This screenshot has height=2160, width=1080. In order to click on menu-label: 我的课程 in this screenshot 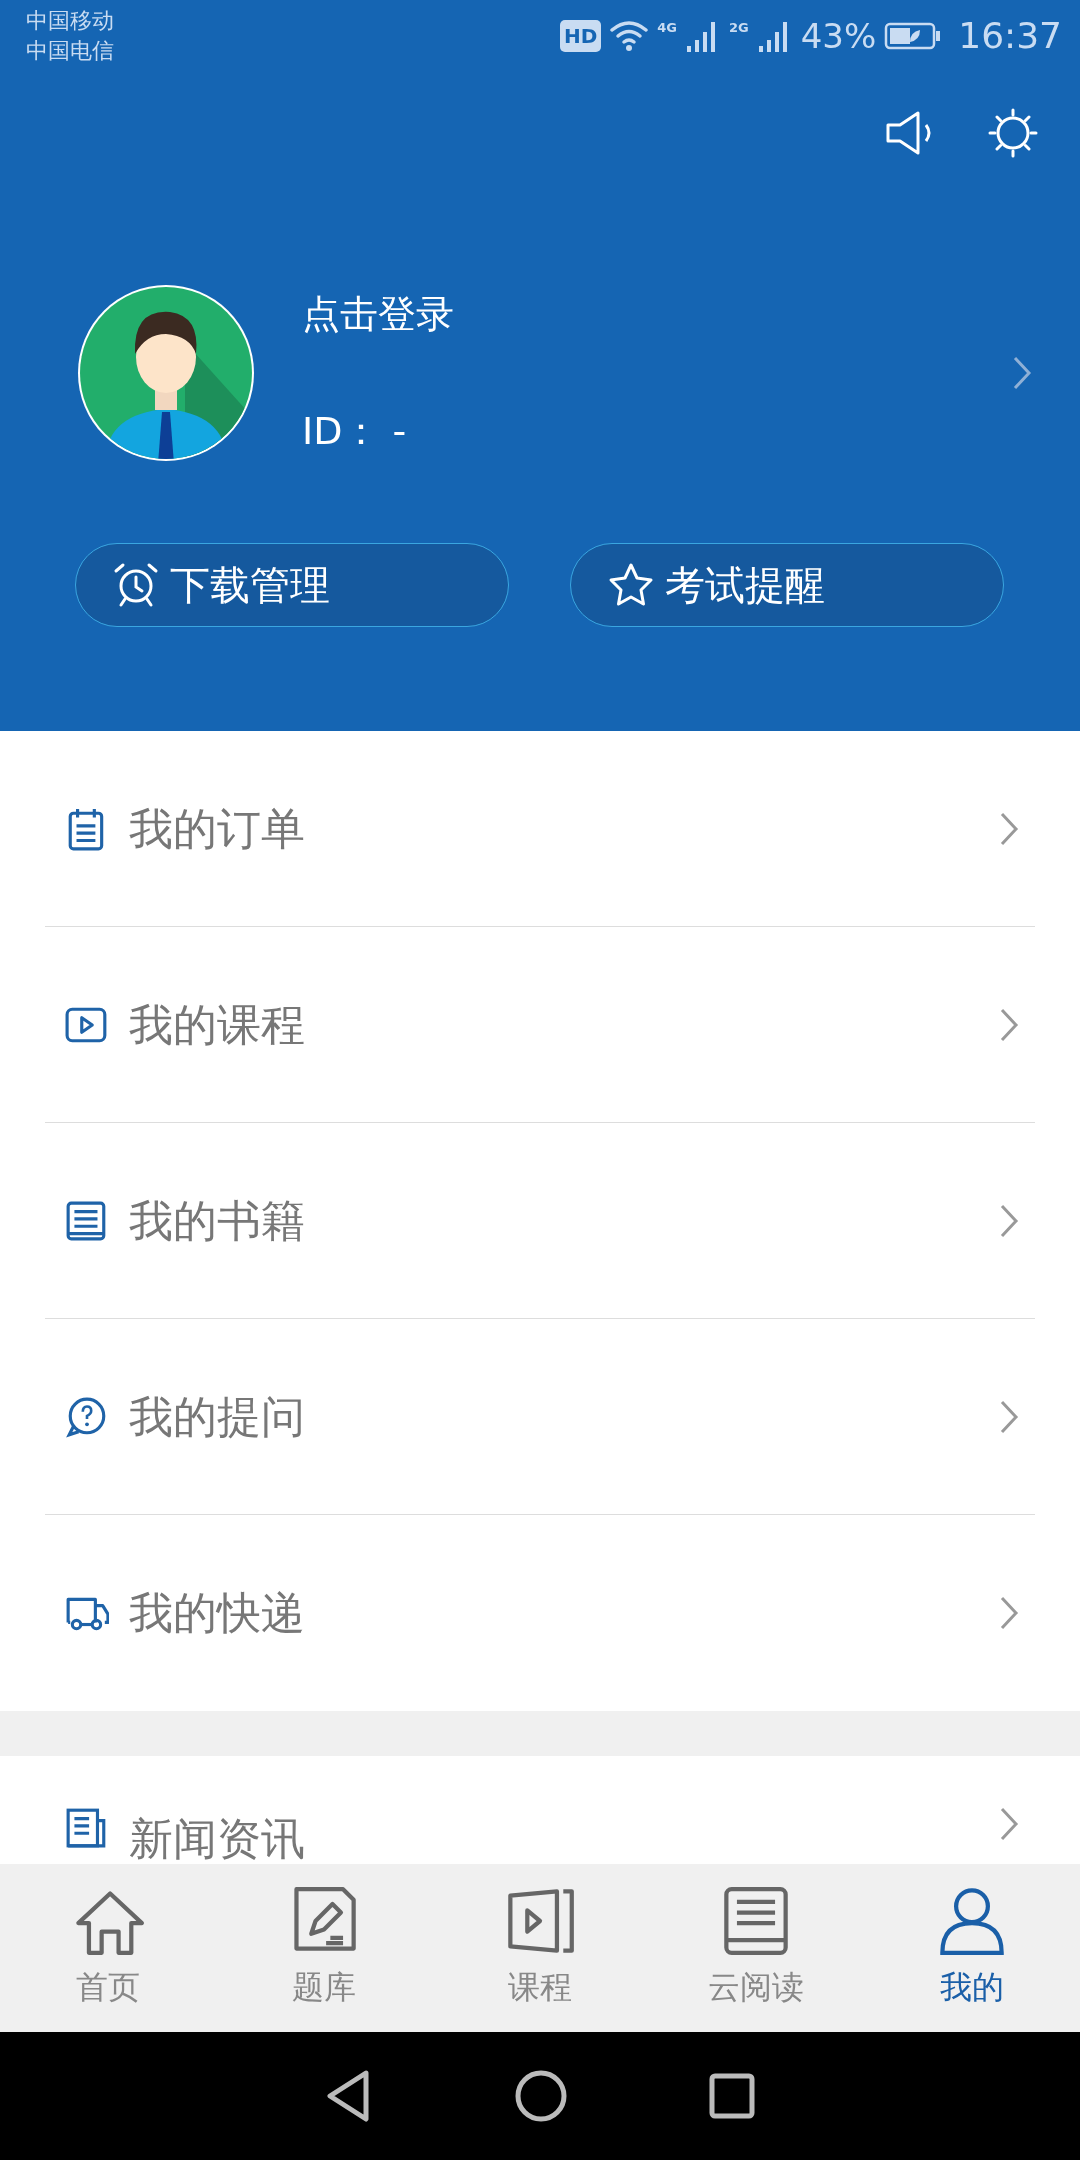, I will do `click(217, 1024)`.